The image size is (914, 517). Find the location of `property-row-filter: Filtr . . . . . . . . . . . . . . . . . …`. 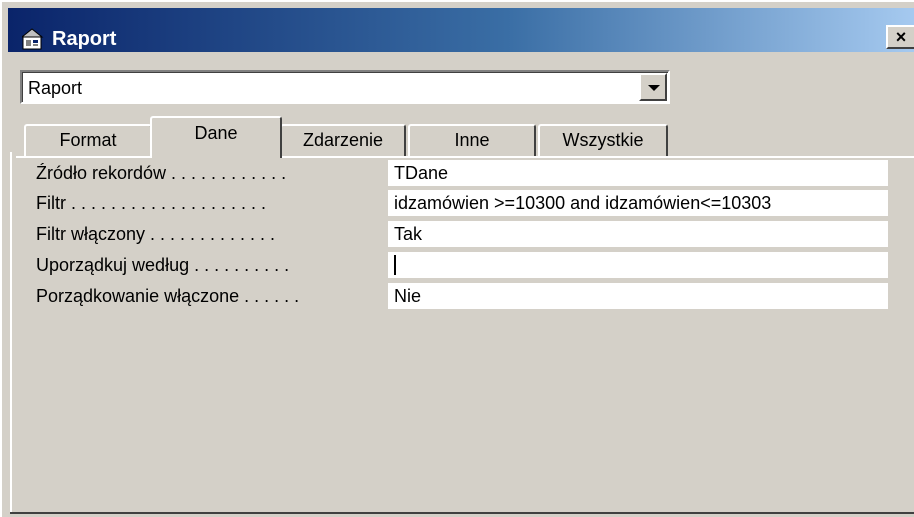

property-row-filter: Filtr . . . . . . . . . . . . . . . . . … is located at coordinates (465, 203).